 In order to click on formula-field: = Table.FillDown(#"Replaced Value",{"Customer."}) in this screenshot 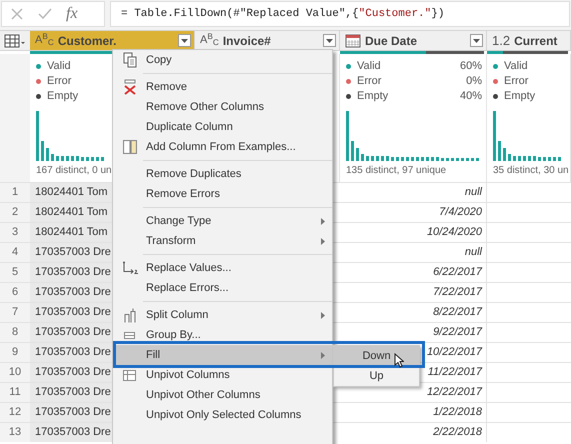, I will do `click(340, 14)`.